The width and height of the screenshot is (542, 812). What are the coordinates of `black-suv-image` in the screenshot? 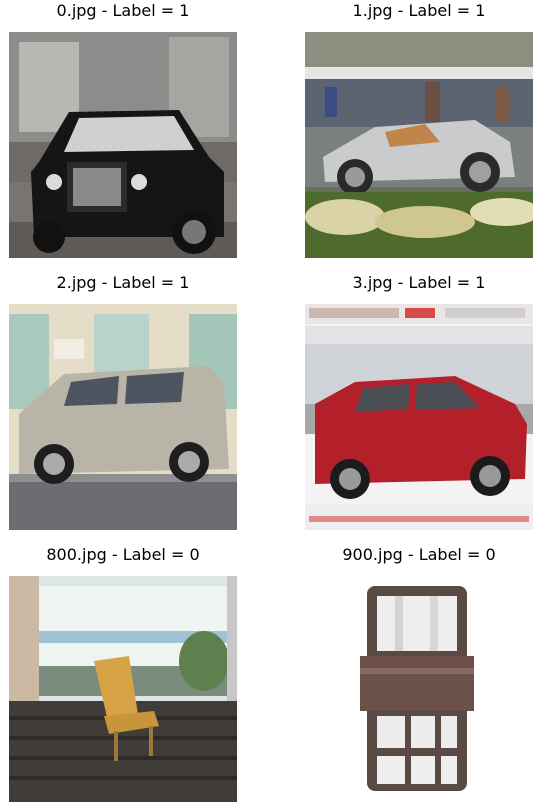 It's located at (123, 145).